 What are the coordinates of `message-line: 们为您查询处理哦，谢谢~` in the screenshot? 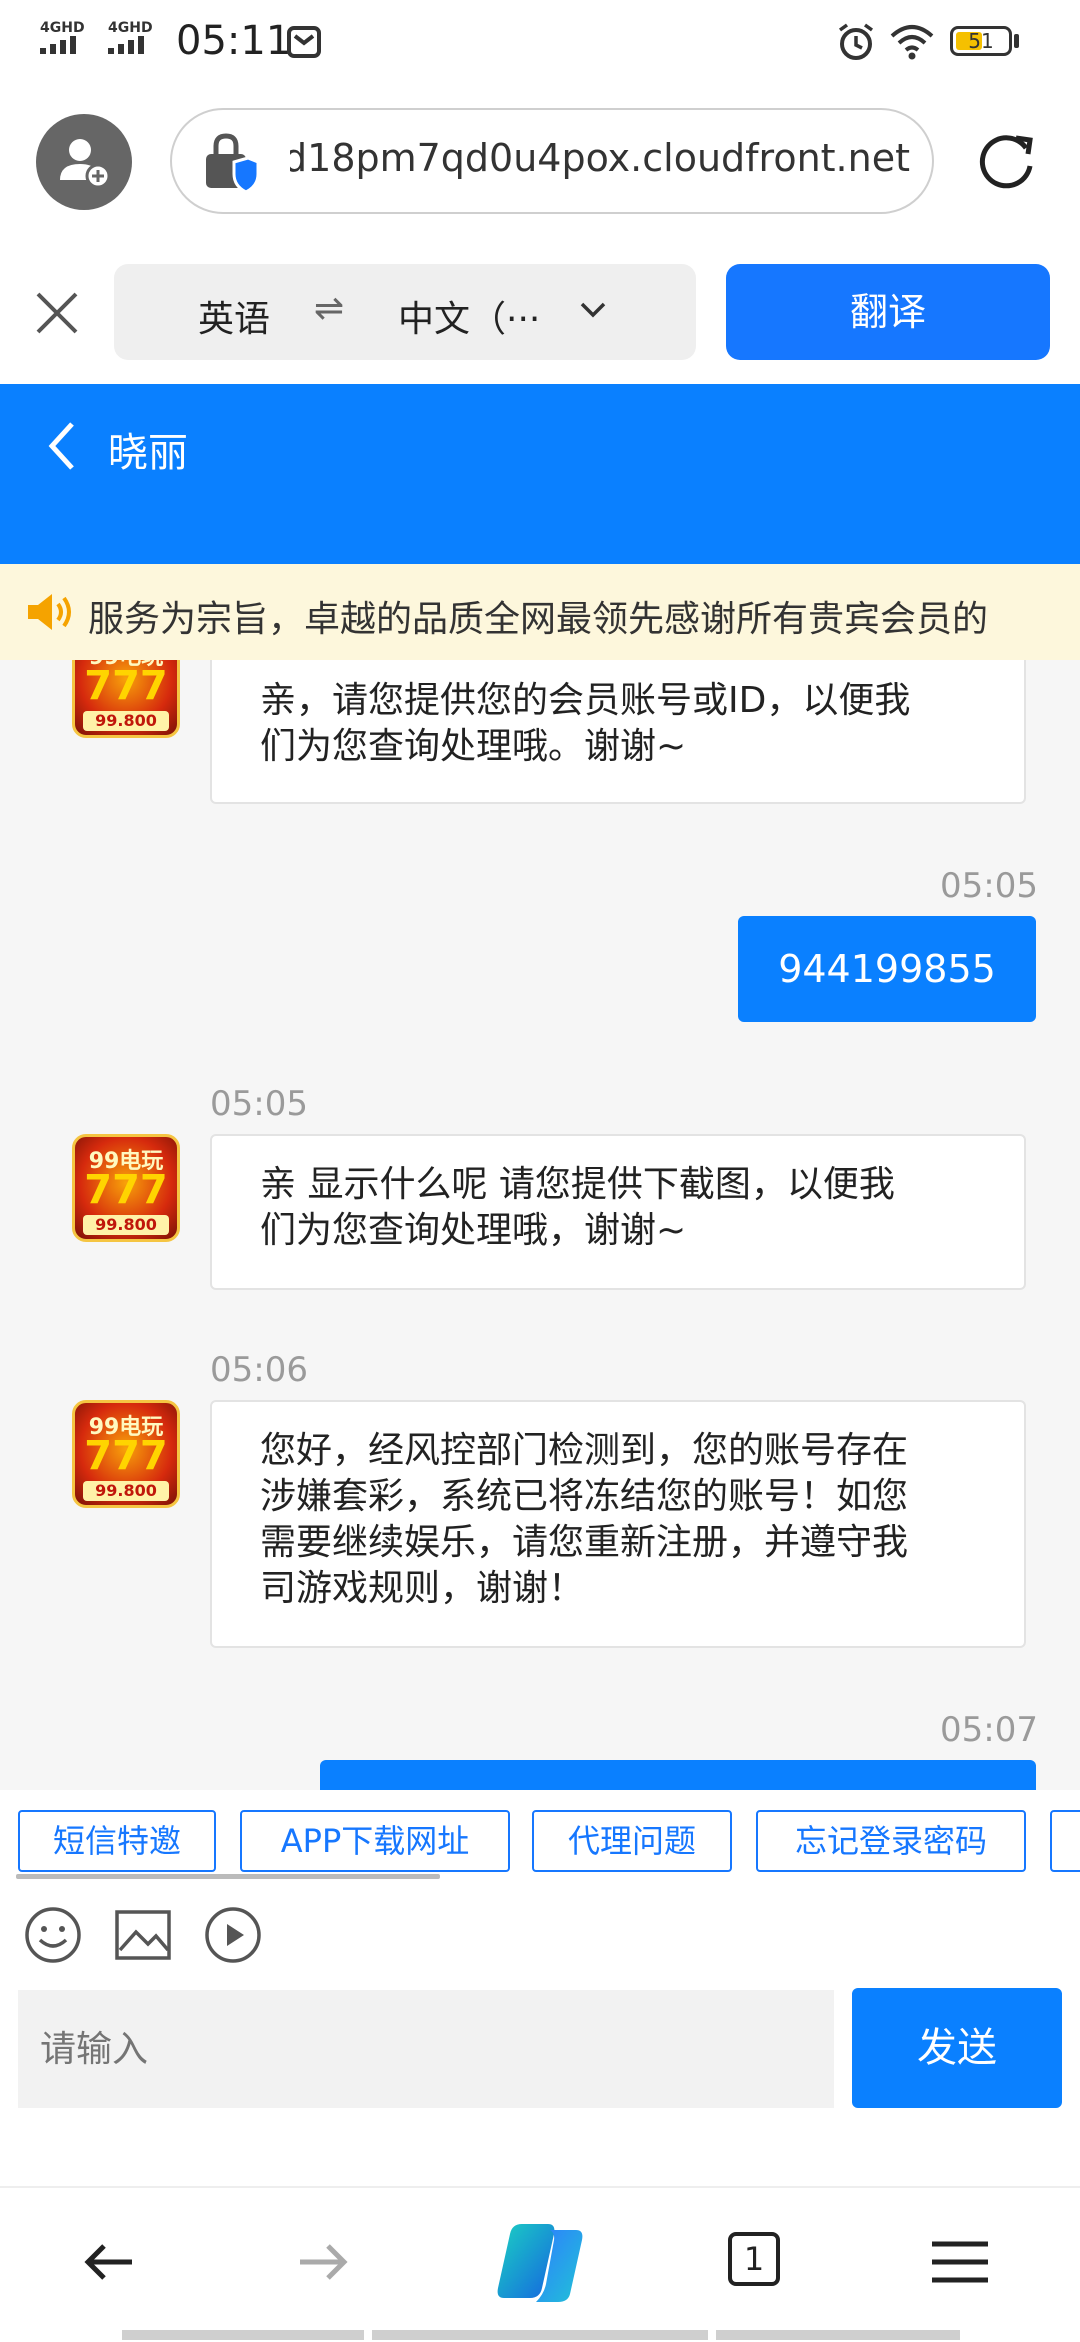 It's located at (473, 1230).